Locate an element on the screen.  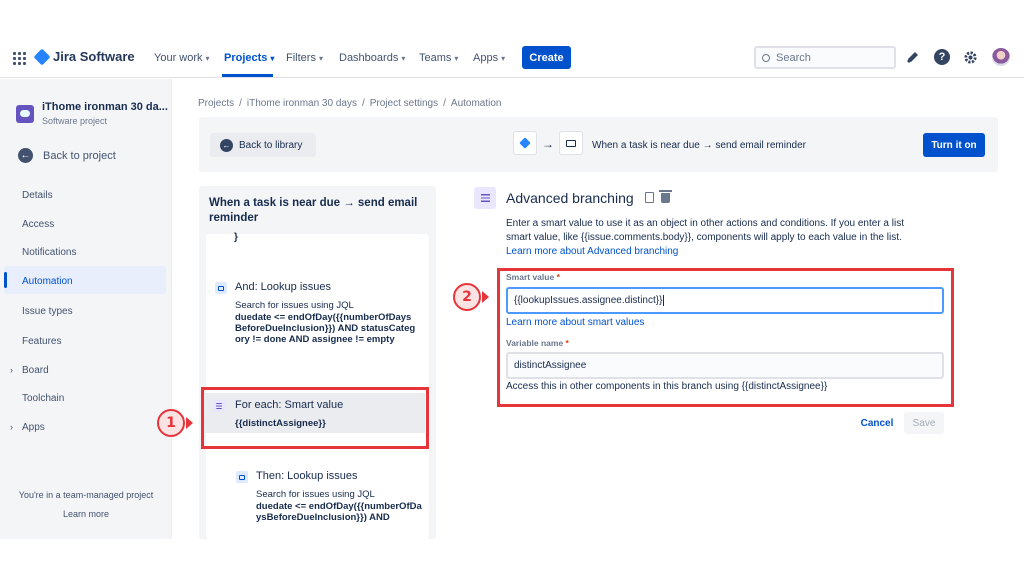
jira-diamond-icon is located at coordinates (42, 56).